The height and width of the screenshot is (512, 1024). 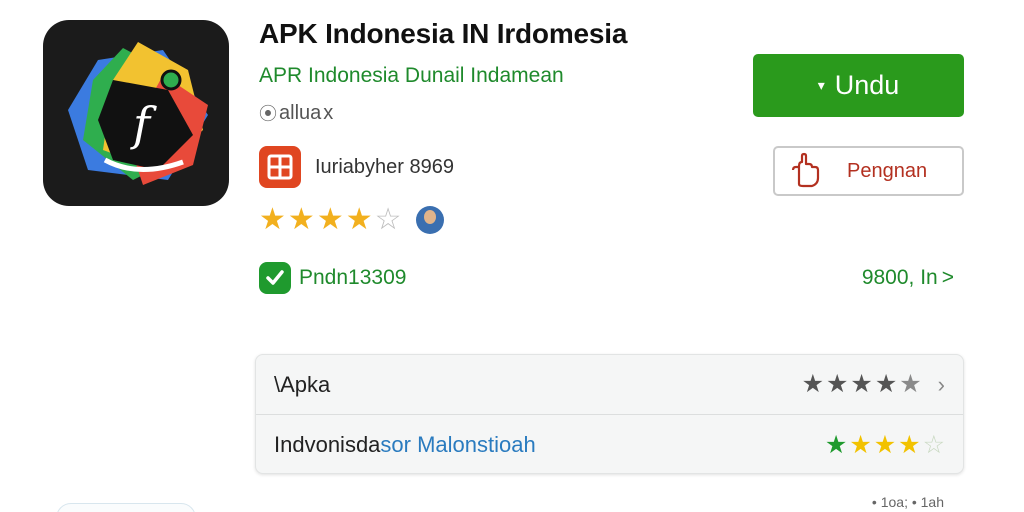 I want to click on chevron-right-icon: ›, so click(x=941, y=385).